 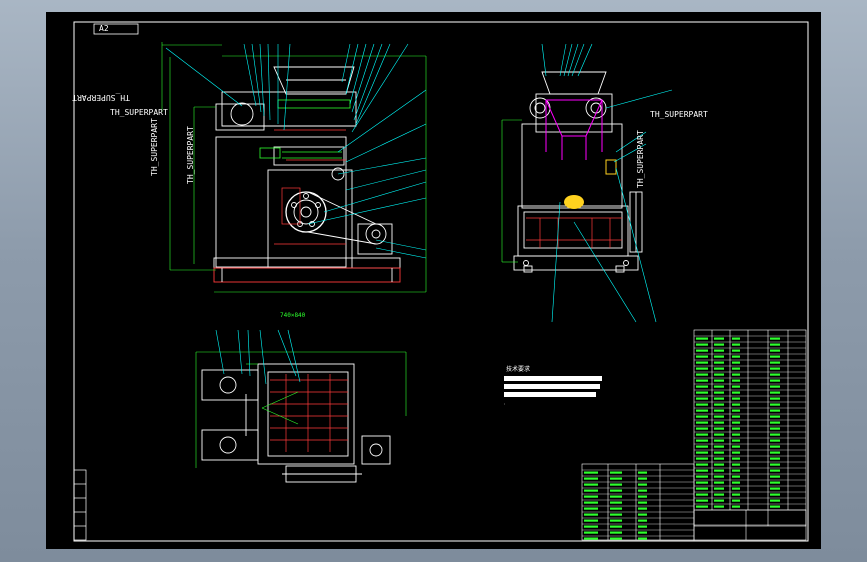 What do you see at coordinates (518, 369) in the screenshot?
I see `tech-notes-title: 技术要求` at bounding box center [518, 369].